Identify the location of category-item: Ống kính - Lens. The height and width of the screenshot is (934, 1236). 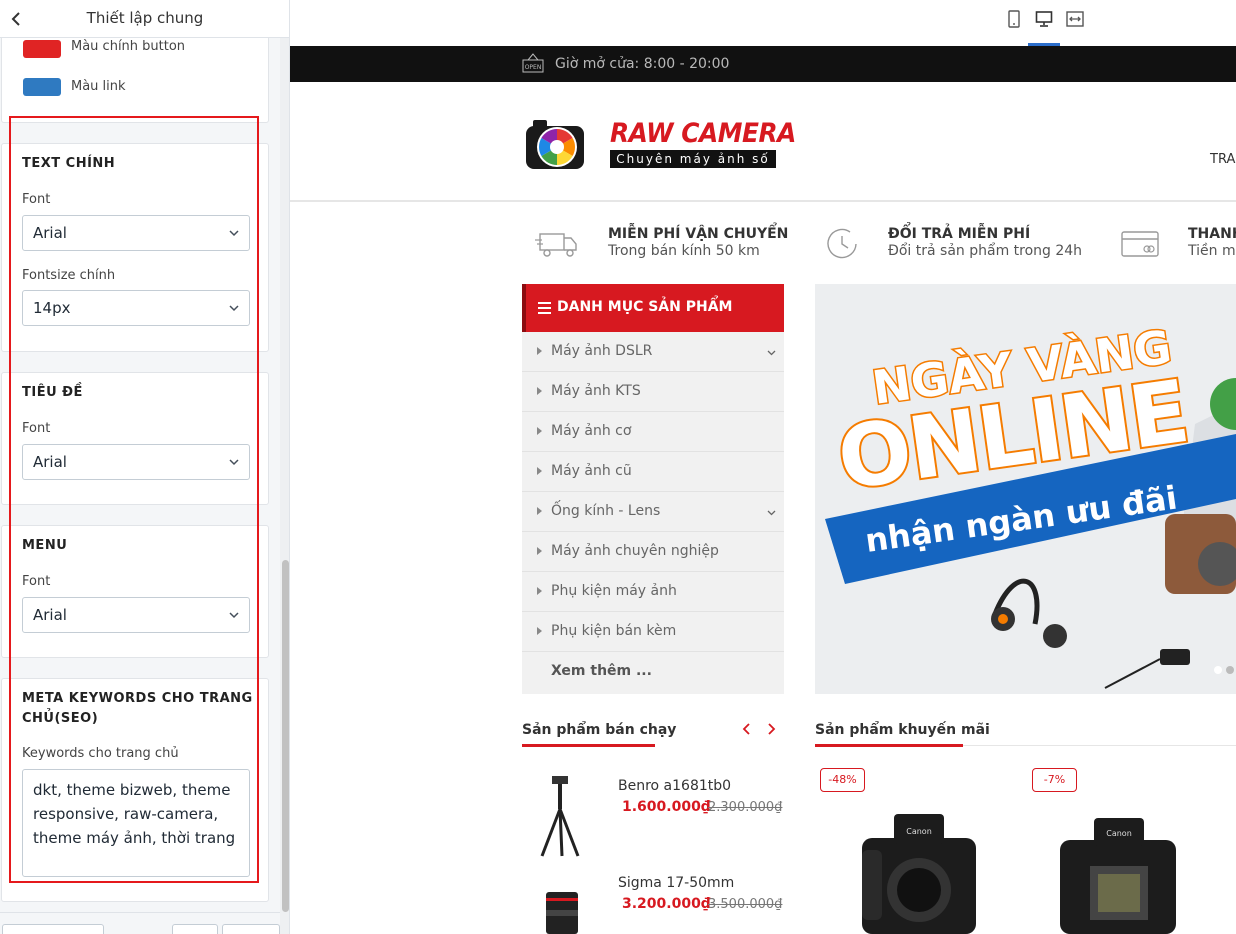
(653, 512).